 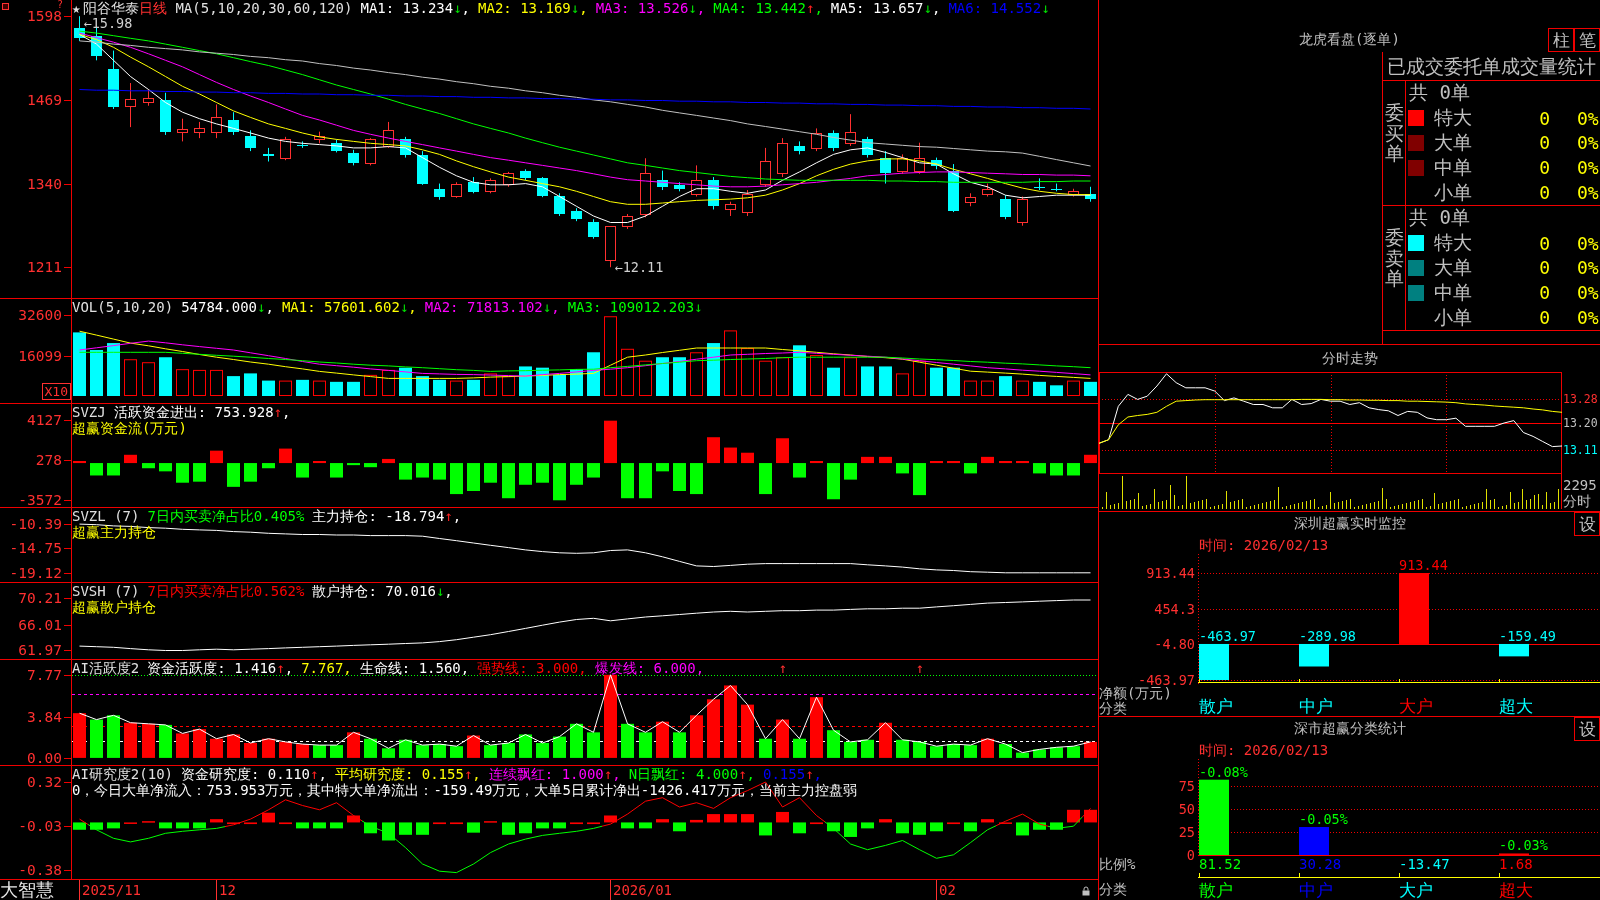 What do you see at coordinates (110, 890) in the screenshot?
I see `date-label: 2025/11` at bounding box center [110, 890].